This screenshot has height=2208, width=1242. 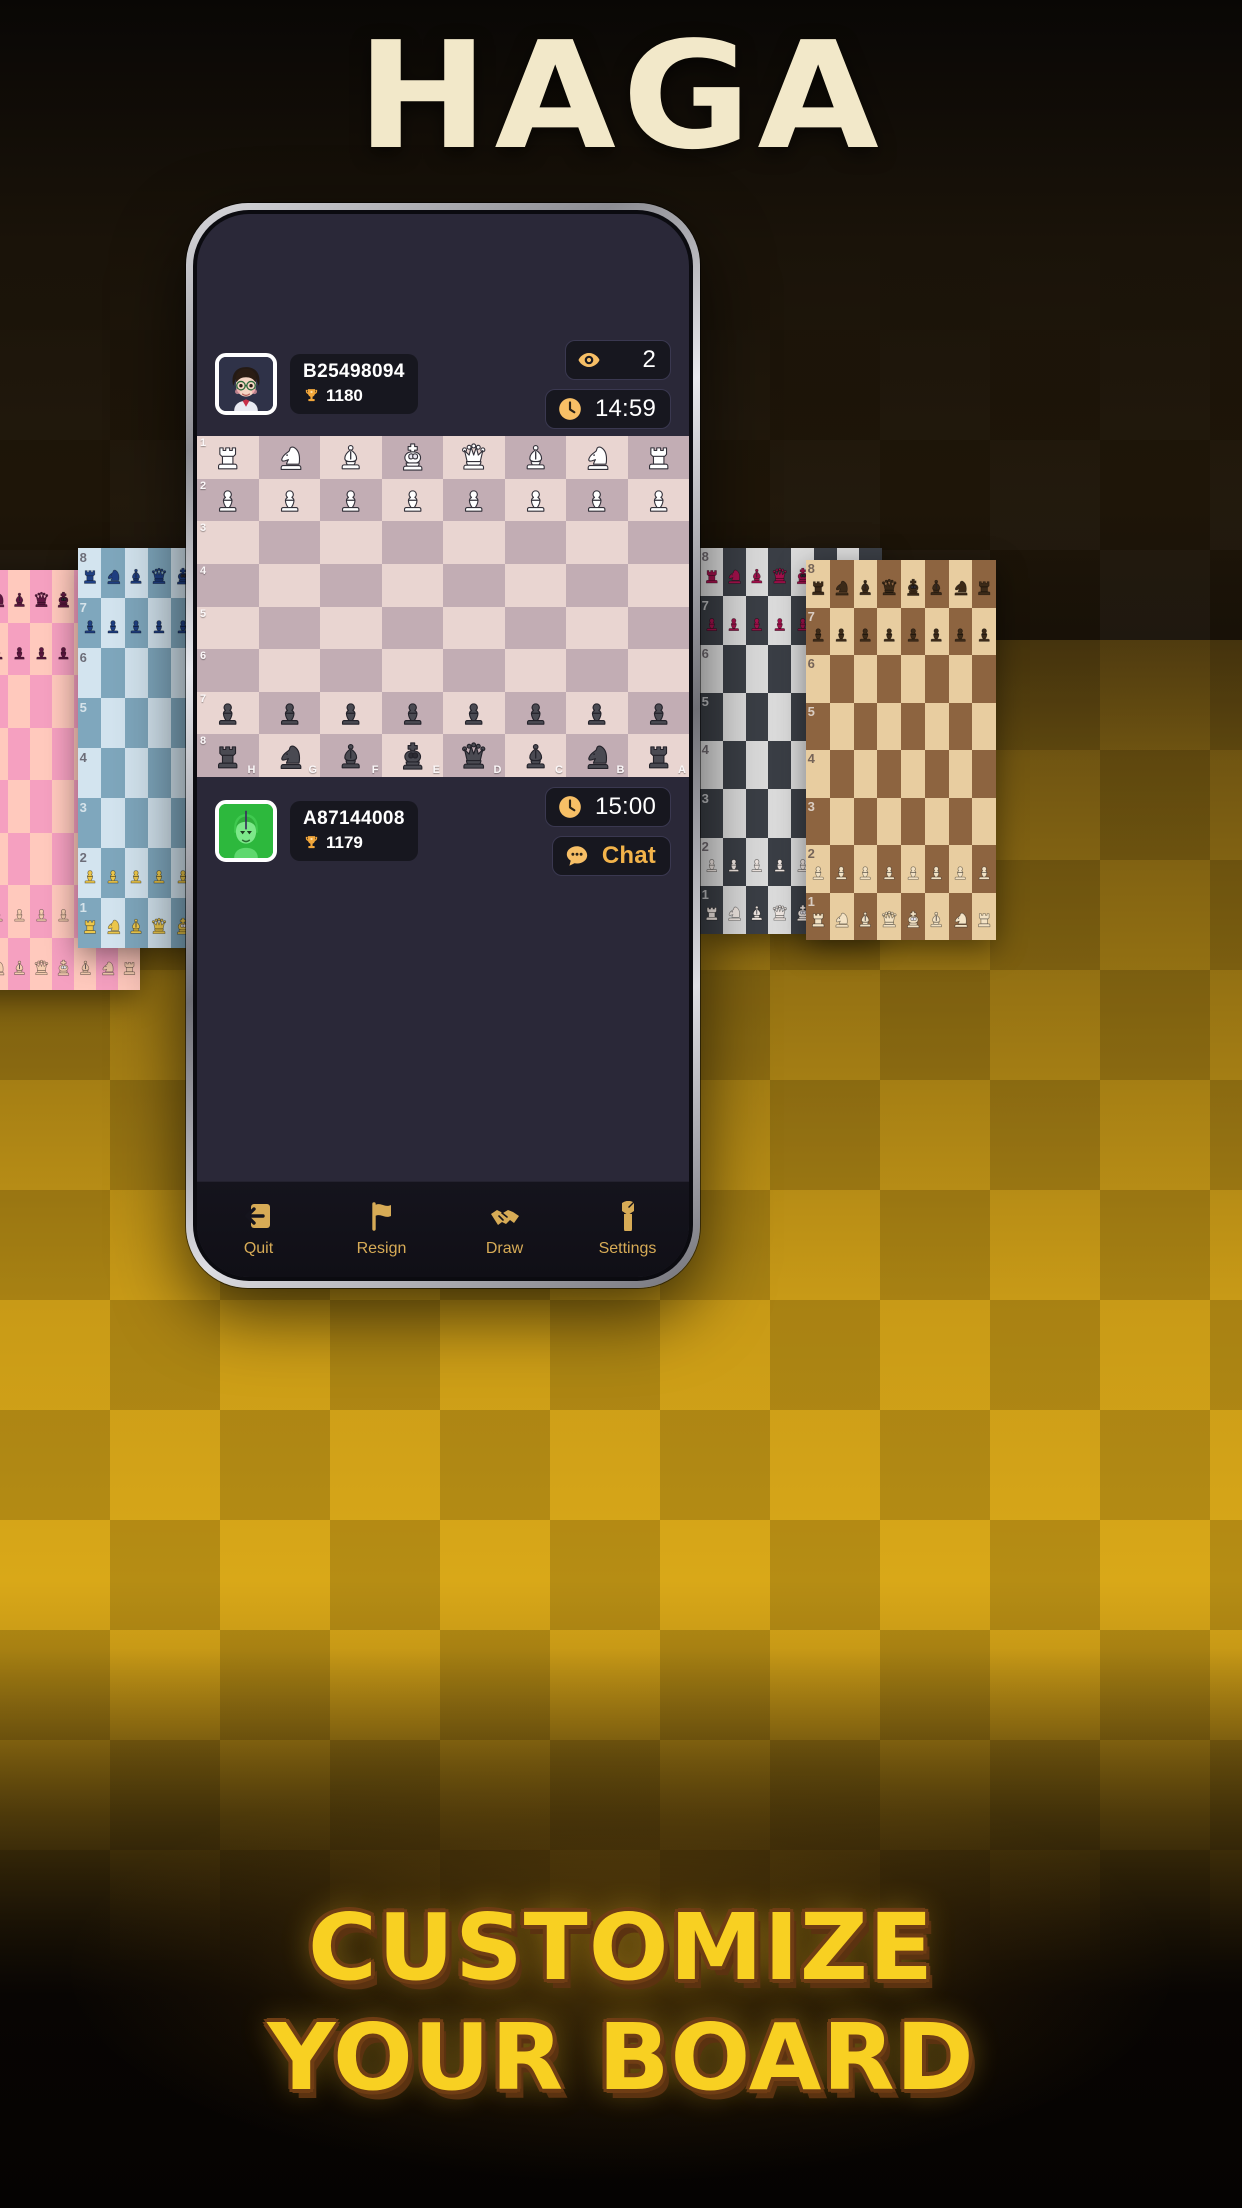 I want to click on board-square: A, so click(x=658, y=755).